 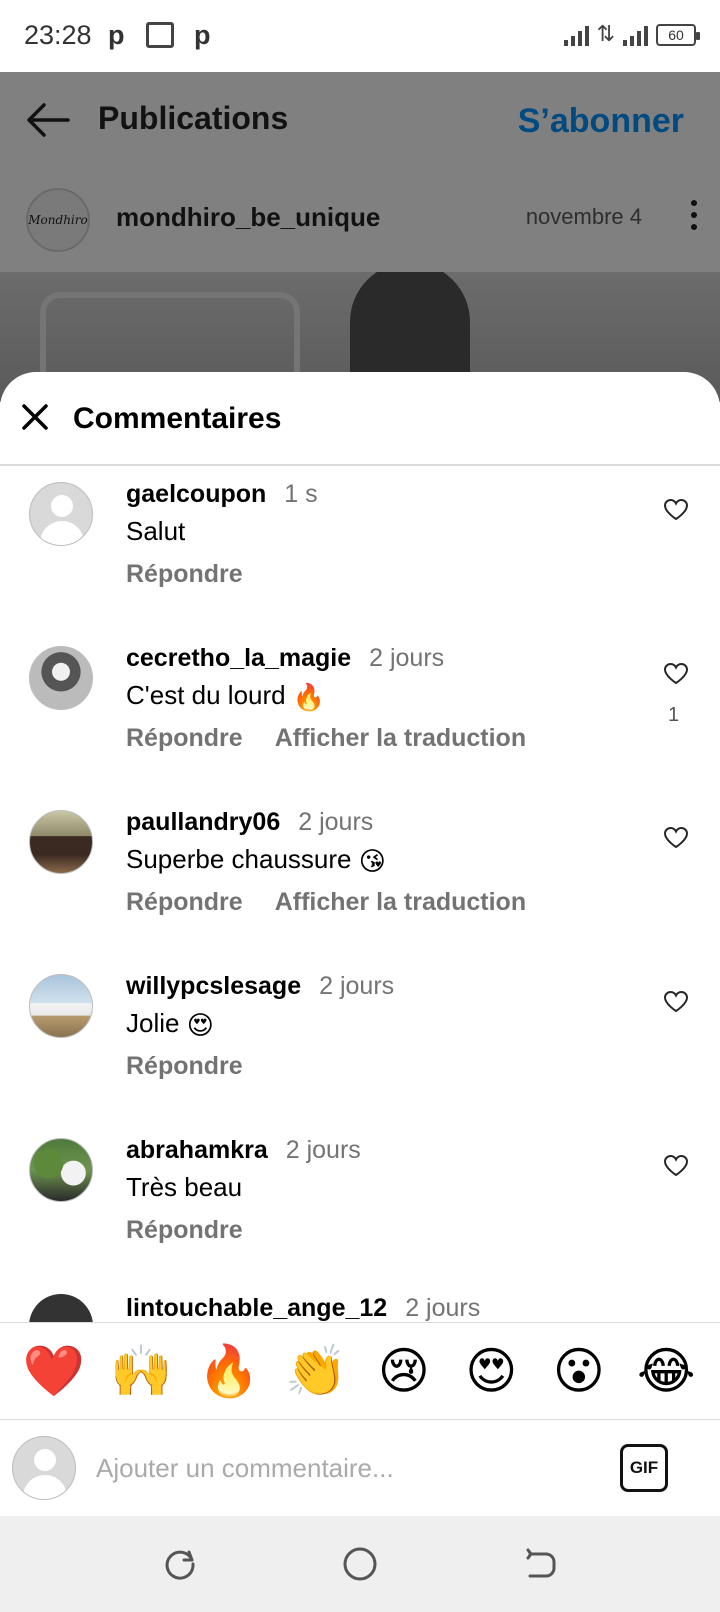 What do you see at coordinates (213, 986) in the screenshot?
I see `comment-username: willypcslesage` at bounding box center [213, 986].